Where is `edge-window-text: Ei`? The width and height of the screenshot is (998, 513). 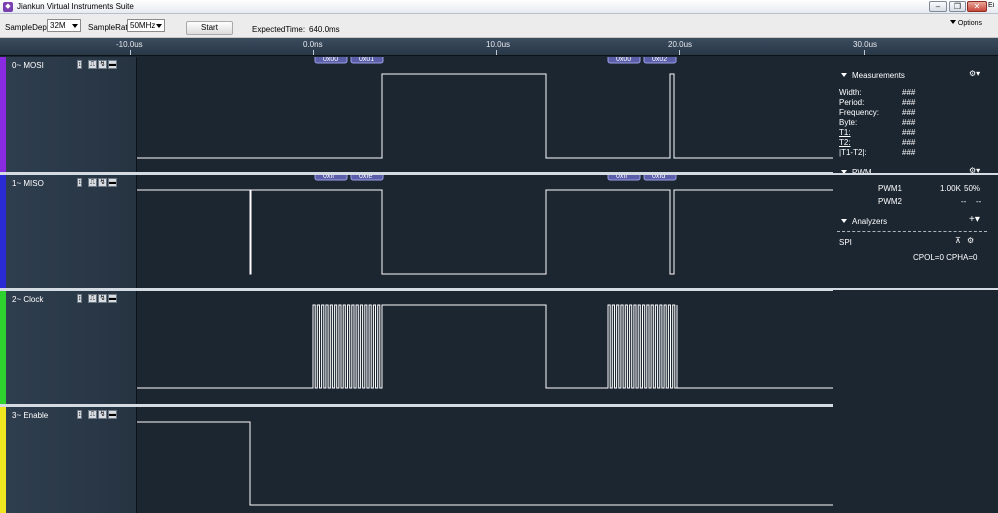
edge-window-text: Ei is located at coordinates (991, 5).